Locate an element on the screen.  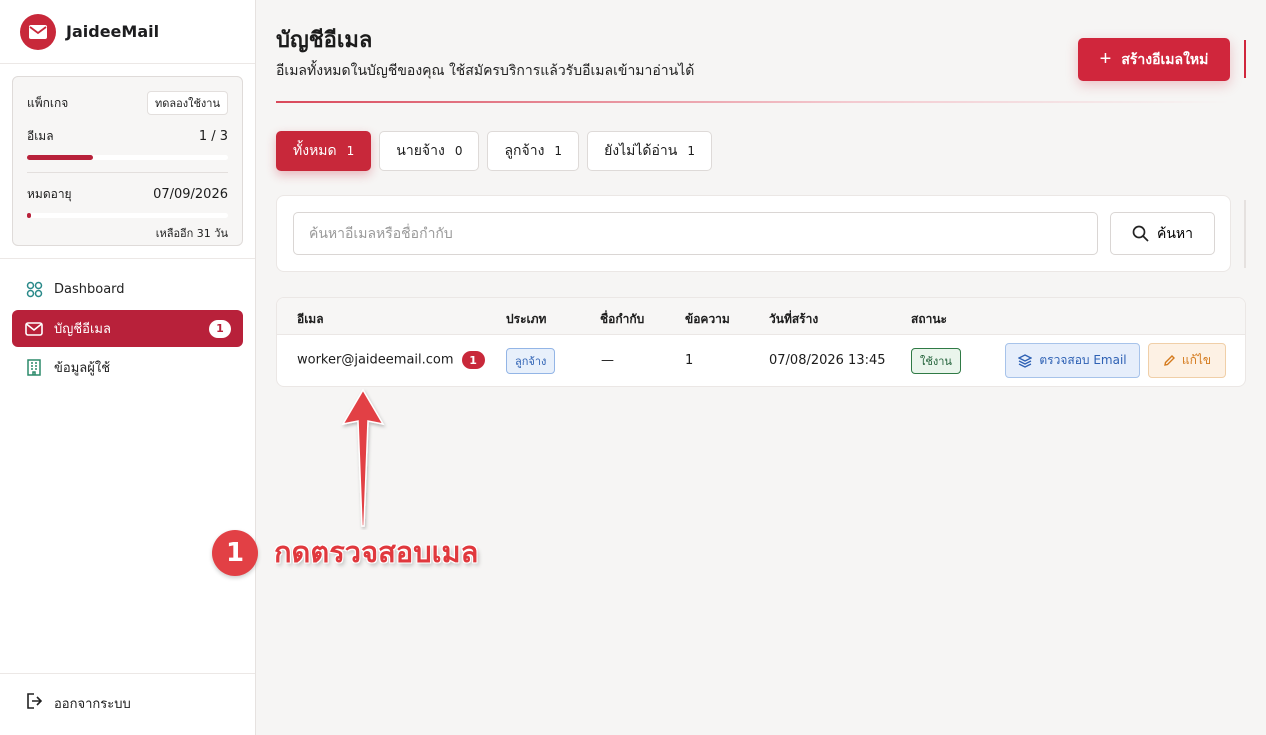
email-quota-label: อีเมล is located at coordinates (40, 136).